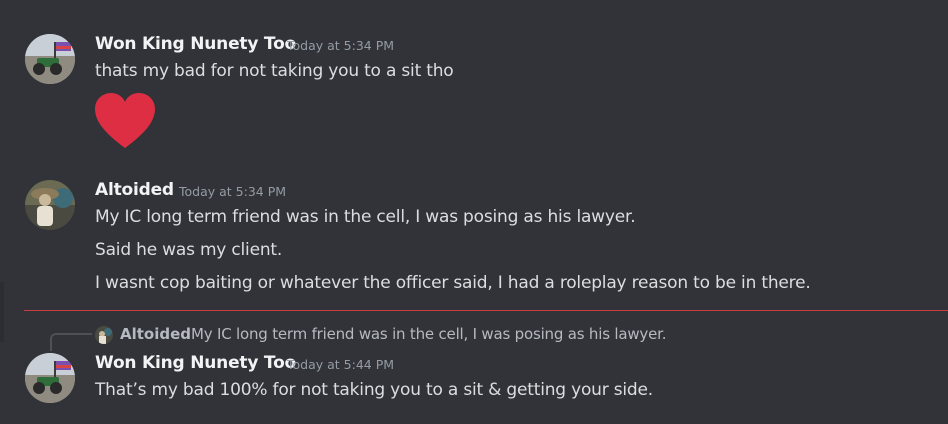 The image size is (948, 424). Describe the element at coordinates (2, 312) in the screenshot. I see `scroll-edge` at that location.